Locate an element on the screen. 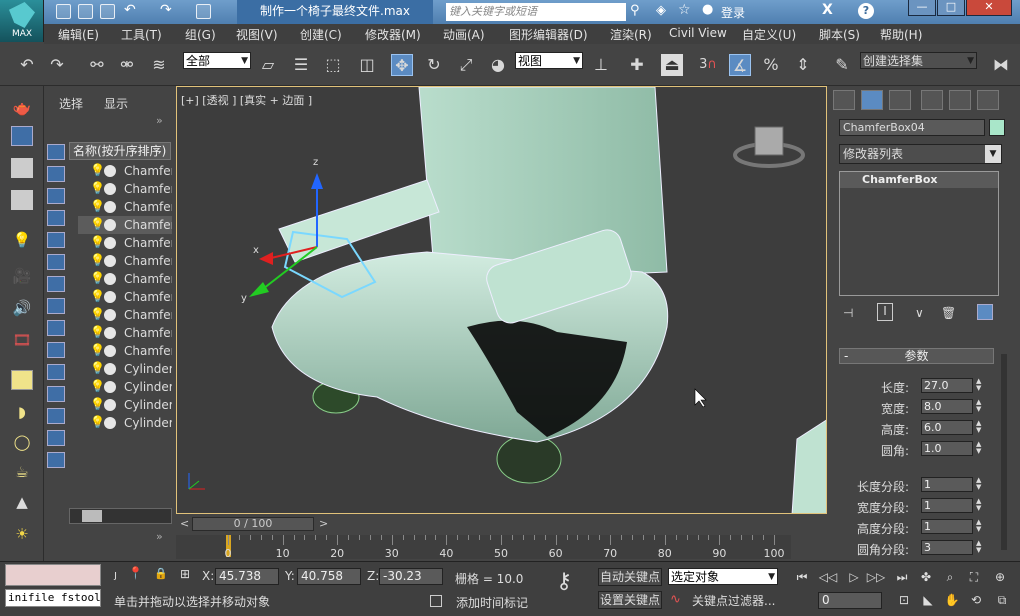  param-value-field: 1.0 is located at coordinates (947, 448).